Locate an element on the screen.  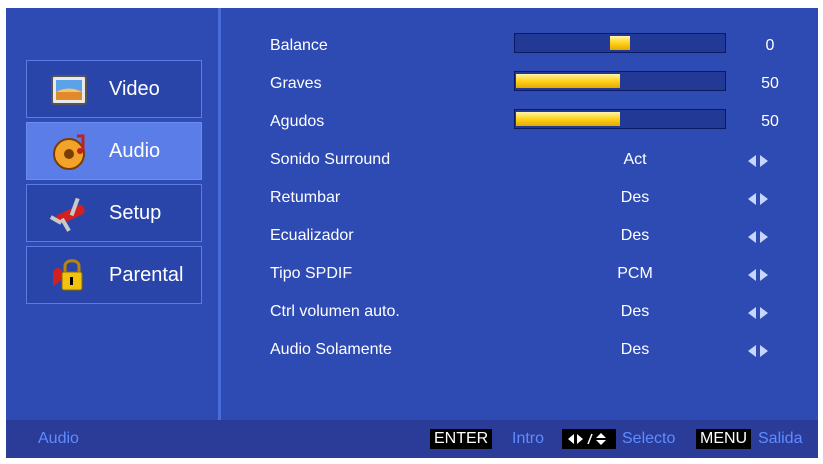
setting-ecualizador: Ecualizador Des is located at coordinates (540, 236).